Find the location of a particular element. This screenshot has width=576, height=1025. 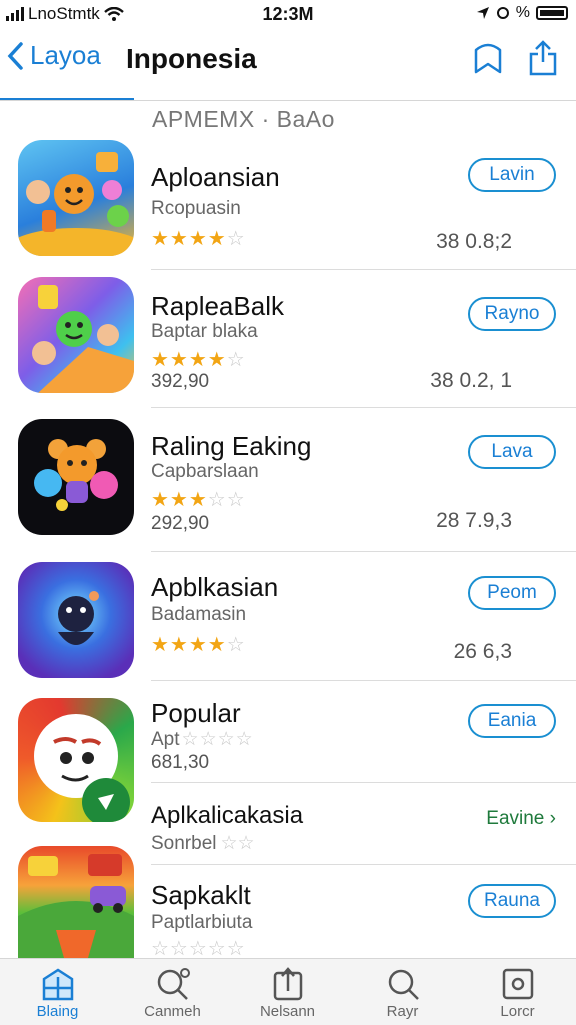

app-title: Aploansian is located at coordinates (215, 177).